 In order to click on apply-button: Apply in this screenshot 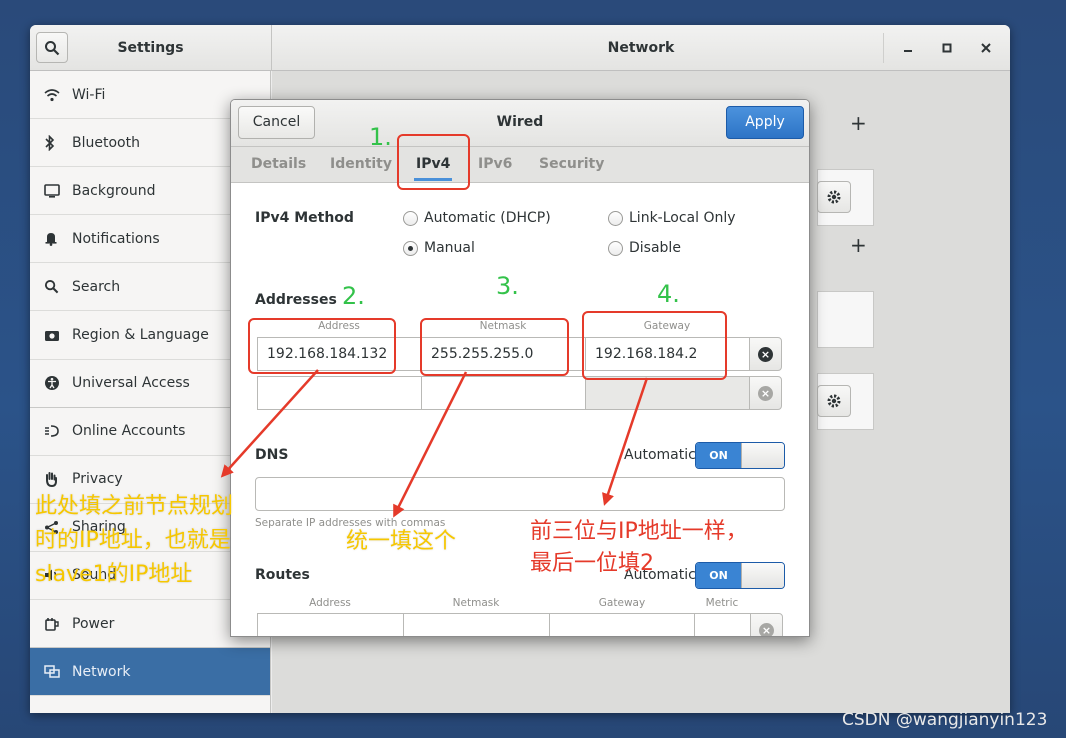, I will do `click(765, 122)`.